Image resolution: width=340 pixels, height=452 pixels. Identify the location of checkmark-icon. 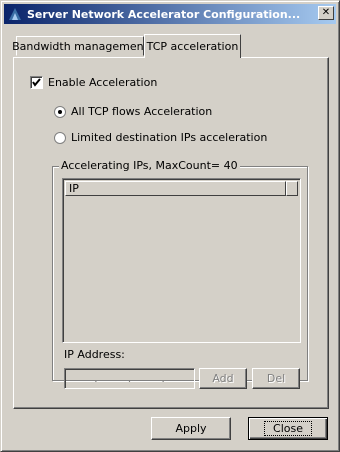
(36, 82).